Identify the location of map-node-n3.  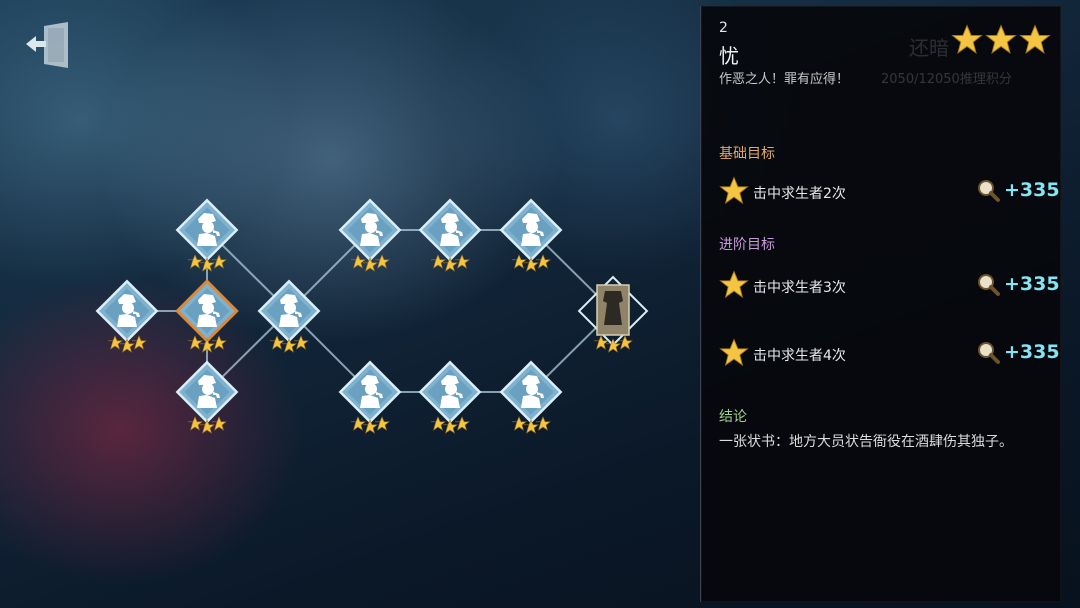
(289, 316).